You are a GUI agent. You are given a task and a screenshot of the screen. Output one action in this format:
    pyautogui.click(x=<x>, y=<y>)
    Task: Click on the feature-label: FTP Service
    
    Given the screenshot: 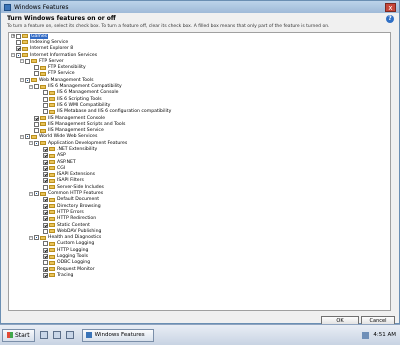 What is the action you would take?
    pyautogui.click(x=61, y=73)
    